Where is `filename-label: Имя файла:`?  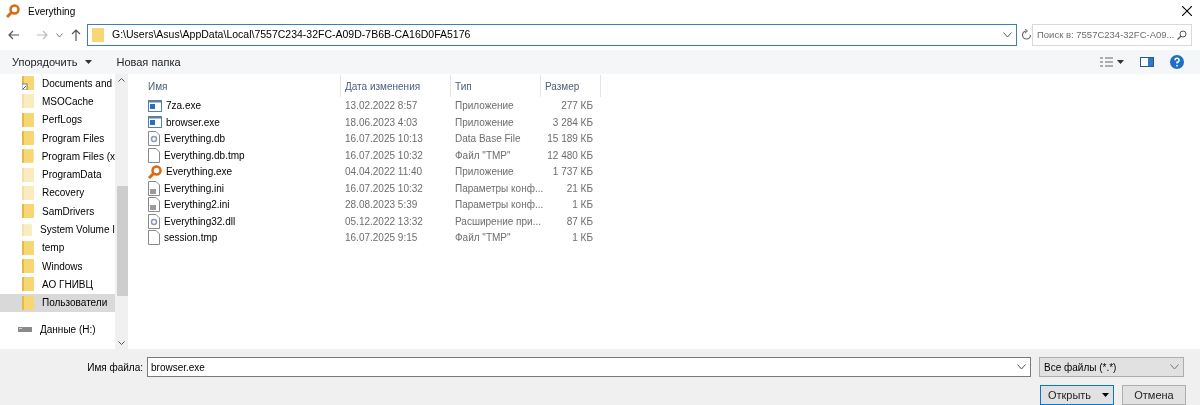
filename-label: Имя файла: is located at coordinates (115, 367).